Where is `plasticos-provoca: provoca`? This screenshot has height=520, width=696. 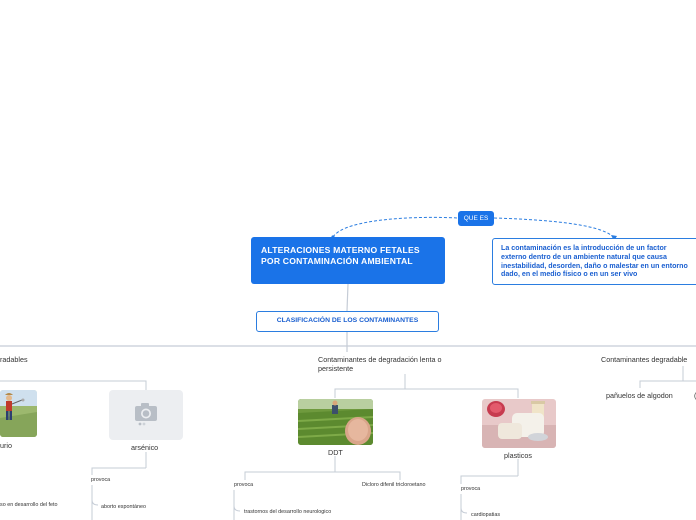 plasticos-provoca: provoca is located at coordinates (470, 489).